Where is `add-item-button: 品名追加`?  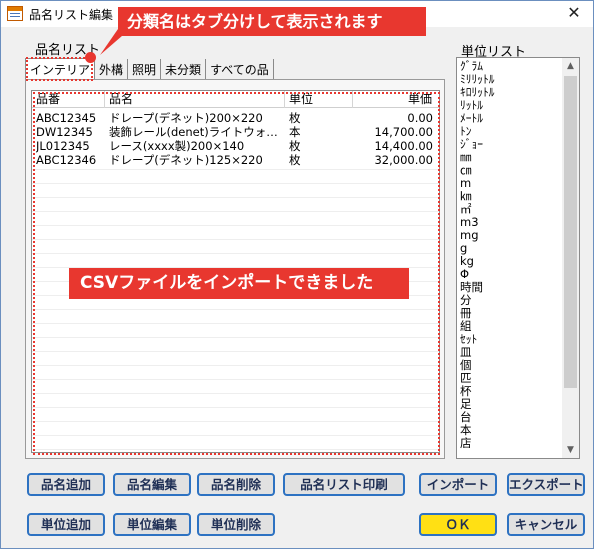 add-item-button: 品名追加 is located at coordinates (66, 484).